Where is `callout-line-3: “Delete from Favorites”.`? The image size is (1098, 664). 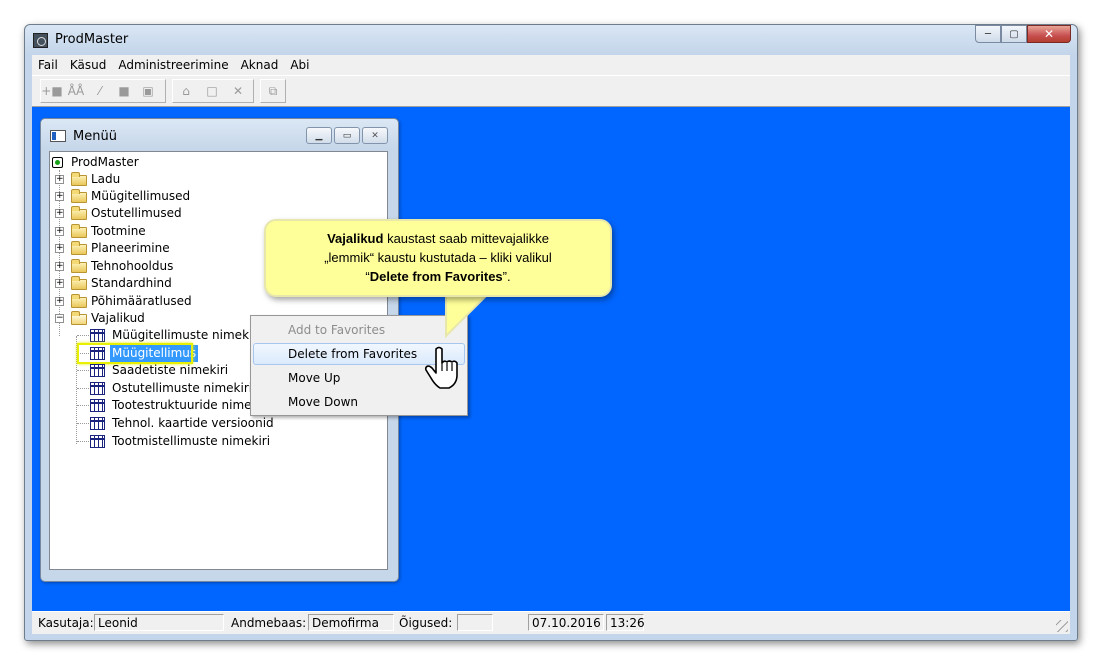 callout-line-3: “Delete from Favorites”. is located at coordinates (438, 276).